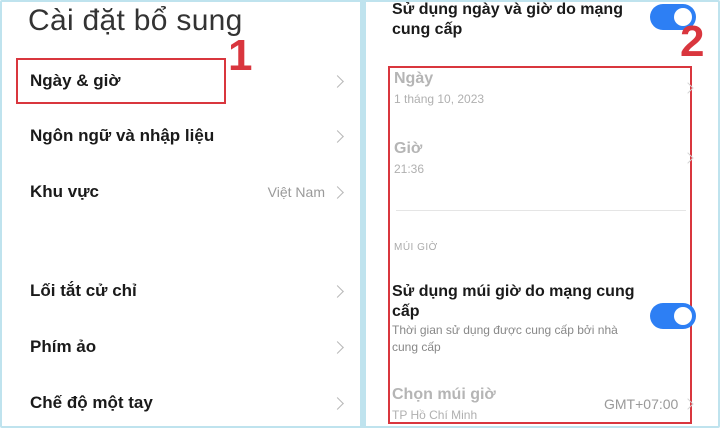 The height and width of the screenshot is (428, 720). I want to click on date-label: Ngày, so click(413, 79).